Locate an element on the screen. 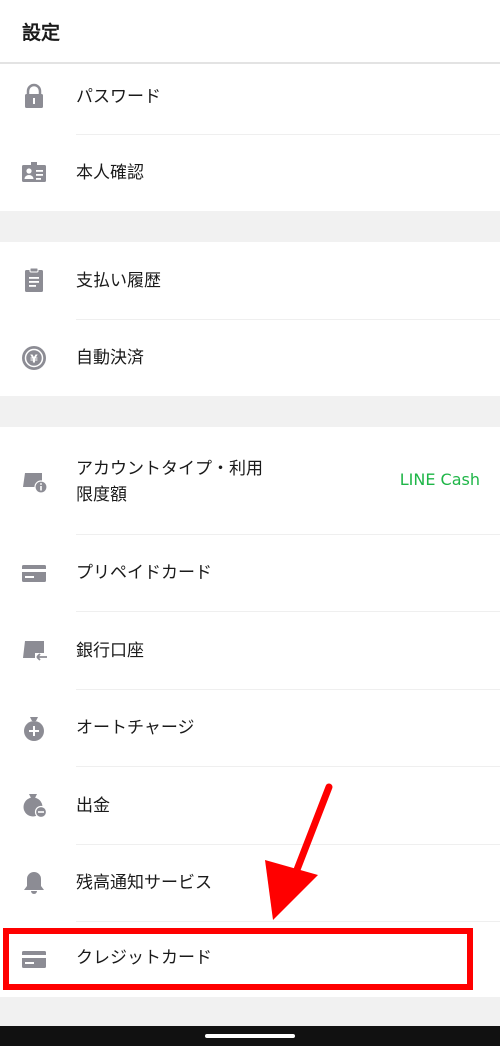 This screenshot has height=1046, width=500. withdraw-bag-icon is located at coordinates (34, 805).